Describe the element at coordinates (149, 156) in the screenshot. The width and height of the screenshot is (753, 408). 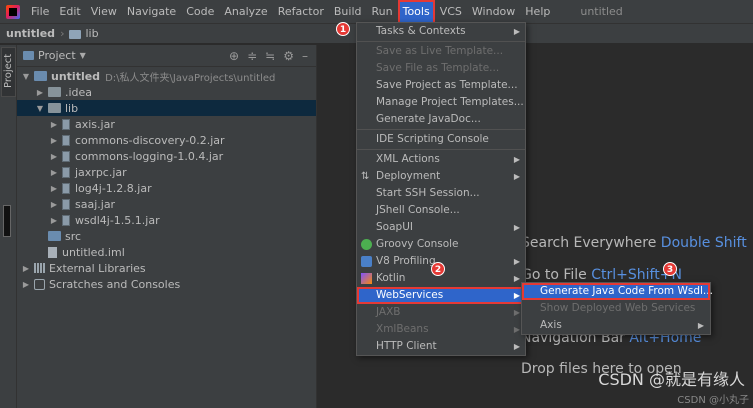
I see `tree-item-label: commons-logging-1.0.4.jar` at that location.